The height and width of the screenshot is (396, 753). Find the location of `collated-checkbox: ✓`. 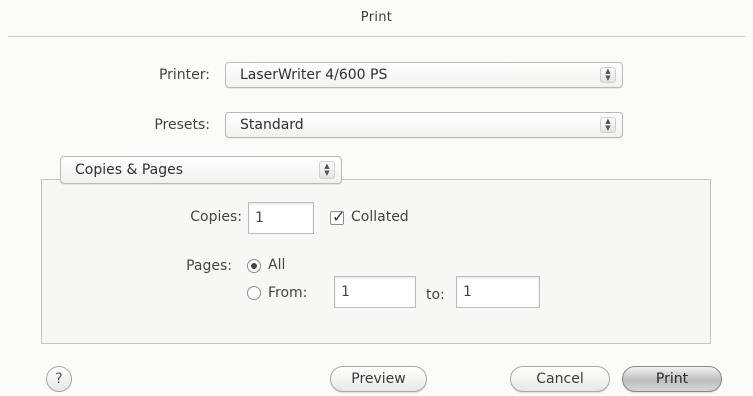

collated-checkbox: ✓ is located at coordinates (337, 216).